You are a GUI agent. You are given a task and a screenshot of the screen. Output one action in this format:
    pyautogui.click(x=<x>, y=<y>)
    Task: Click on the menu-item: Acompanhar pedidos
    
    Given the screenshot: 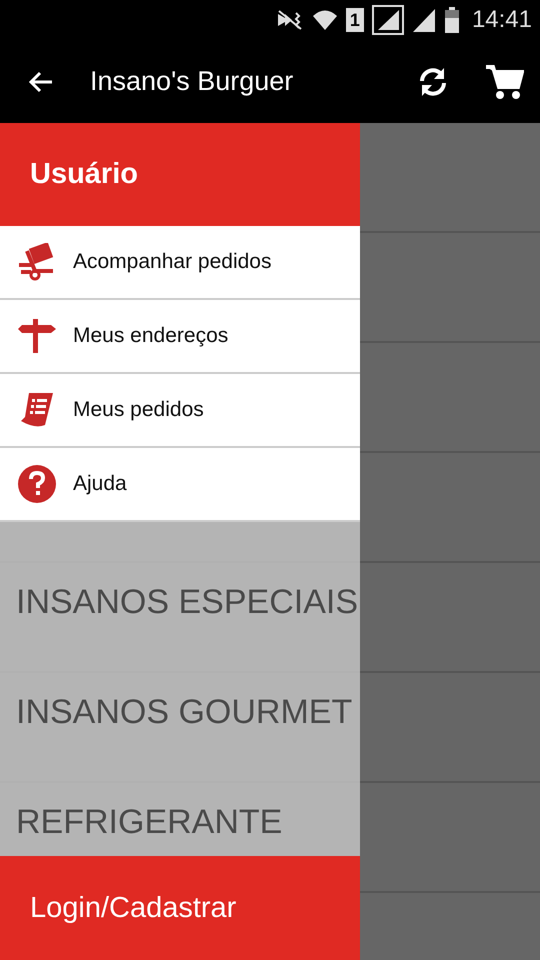 What is the action you would take?
    pyautogui.click(x=180, y=263)
    